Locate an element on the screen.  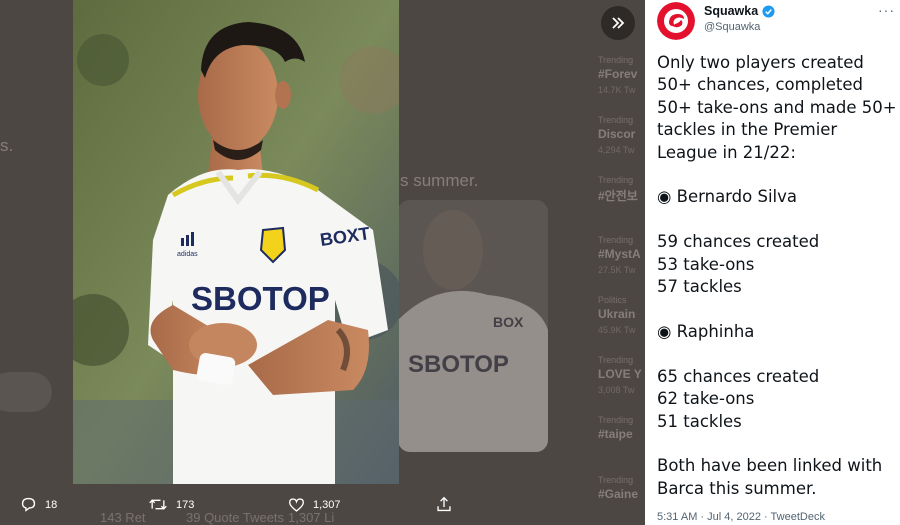
trend-item: Trending #안전보 is located at coordinates (618, 189).